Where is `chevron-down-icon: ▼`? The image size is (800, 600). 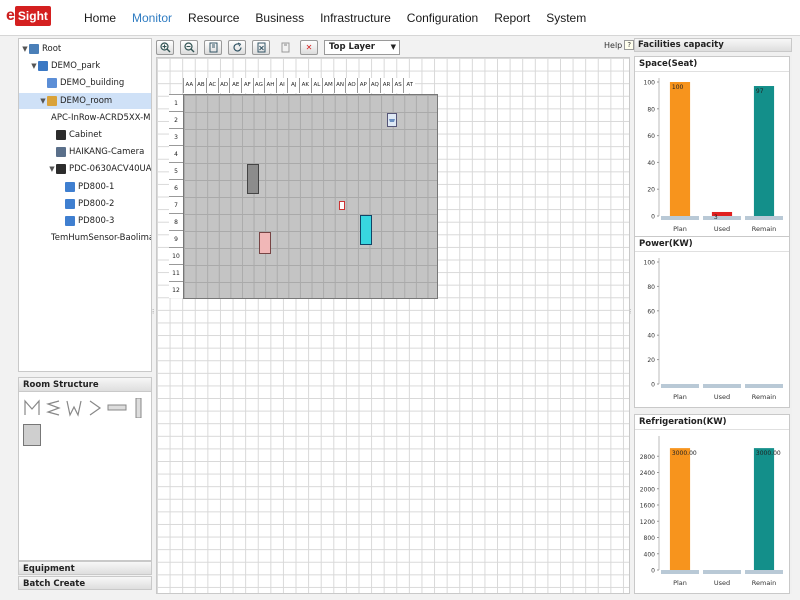 chevron-down-icon: ▼ is located at coordinates (393, 47).